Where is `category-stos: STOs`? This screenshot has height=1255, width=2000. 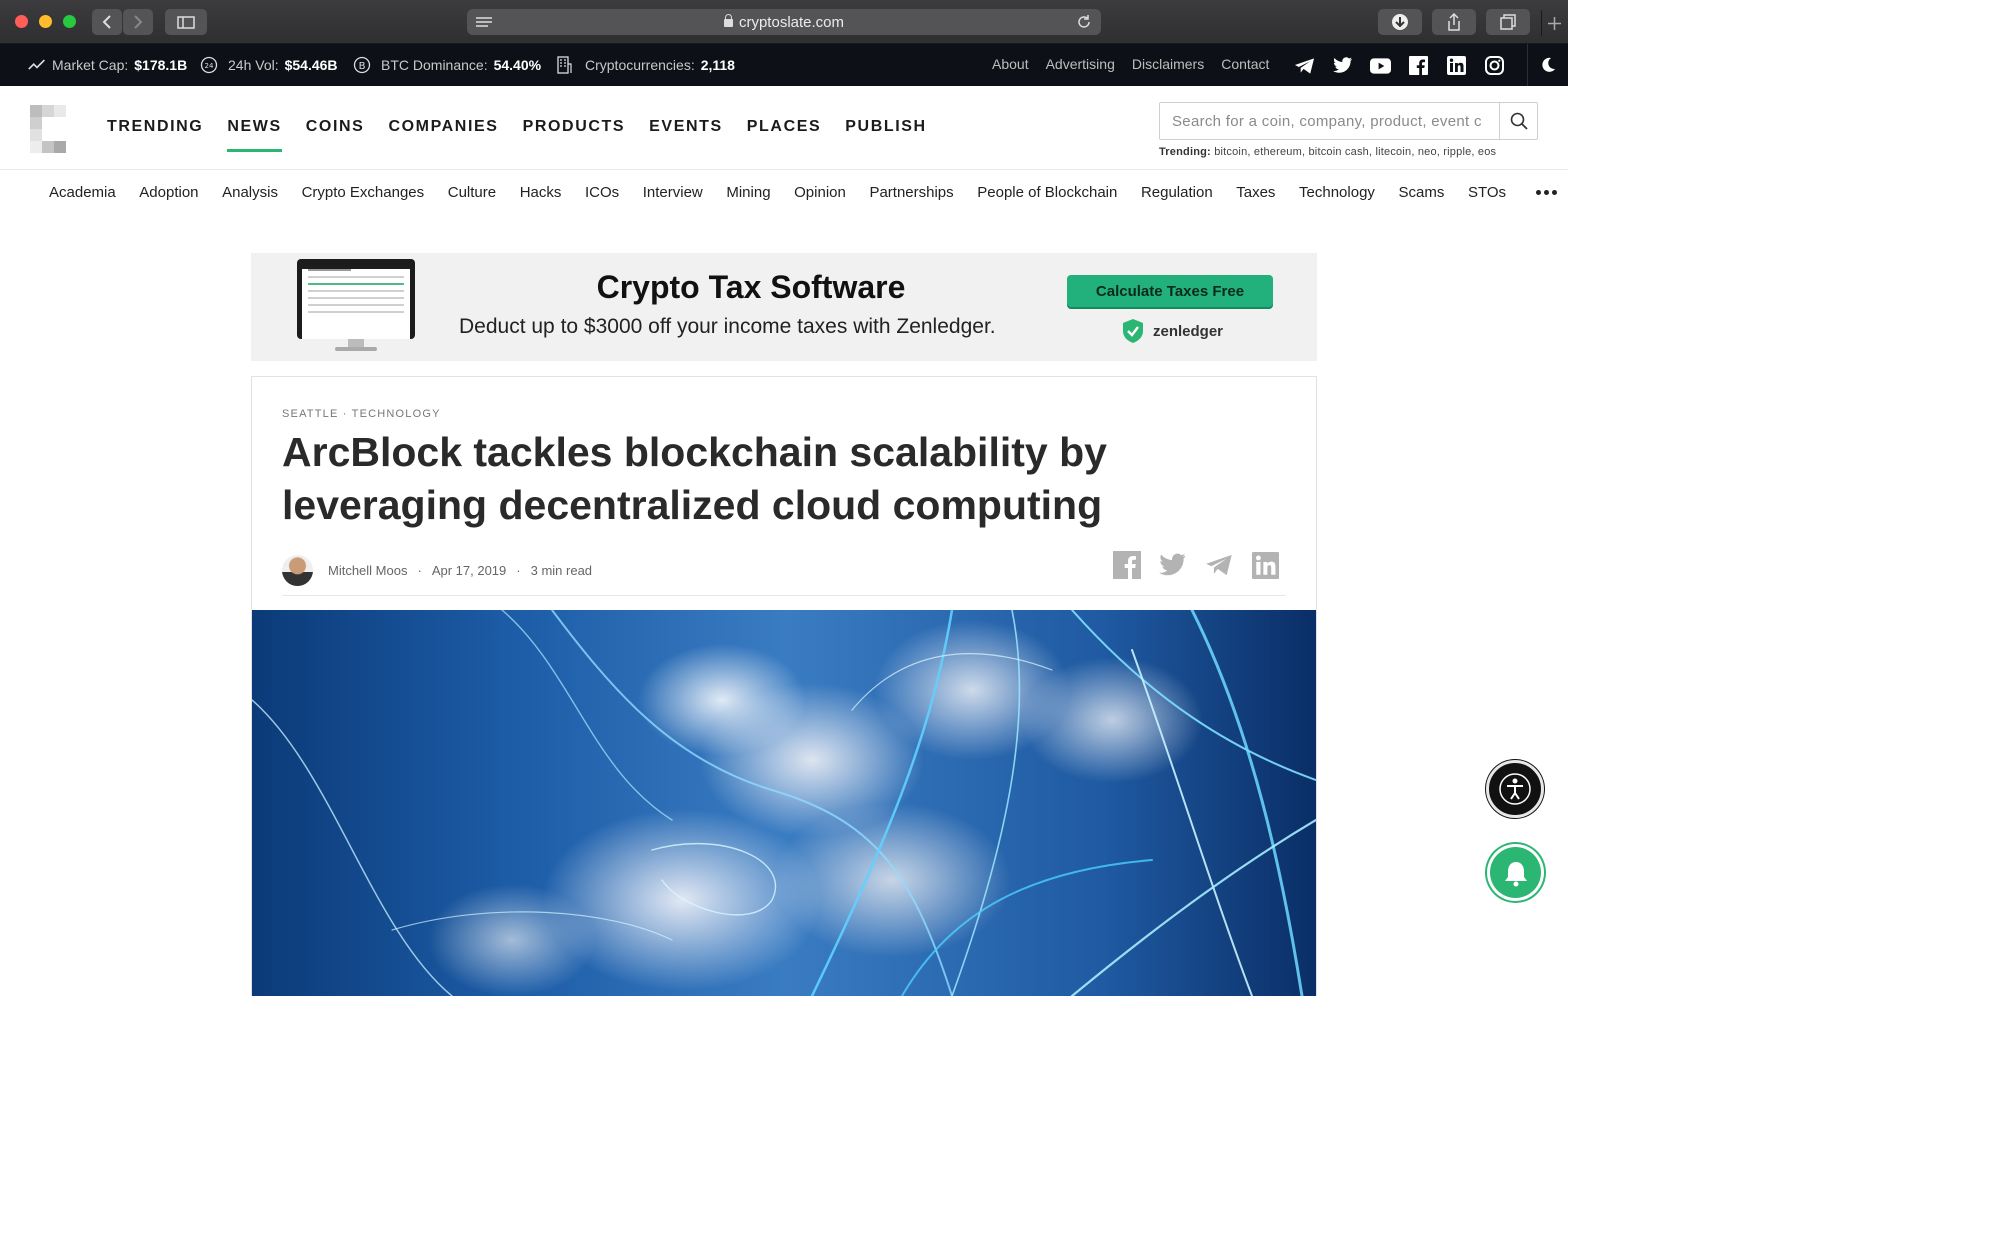 category-stos: STOs is located at coordinates (1487, 192).